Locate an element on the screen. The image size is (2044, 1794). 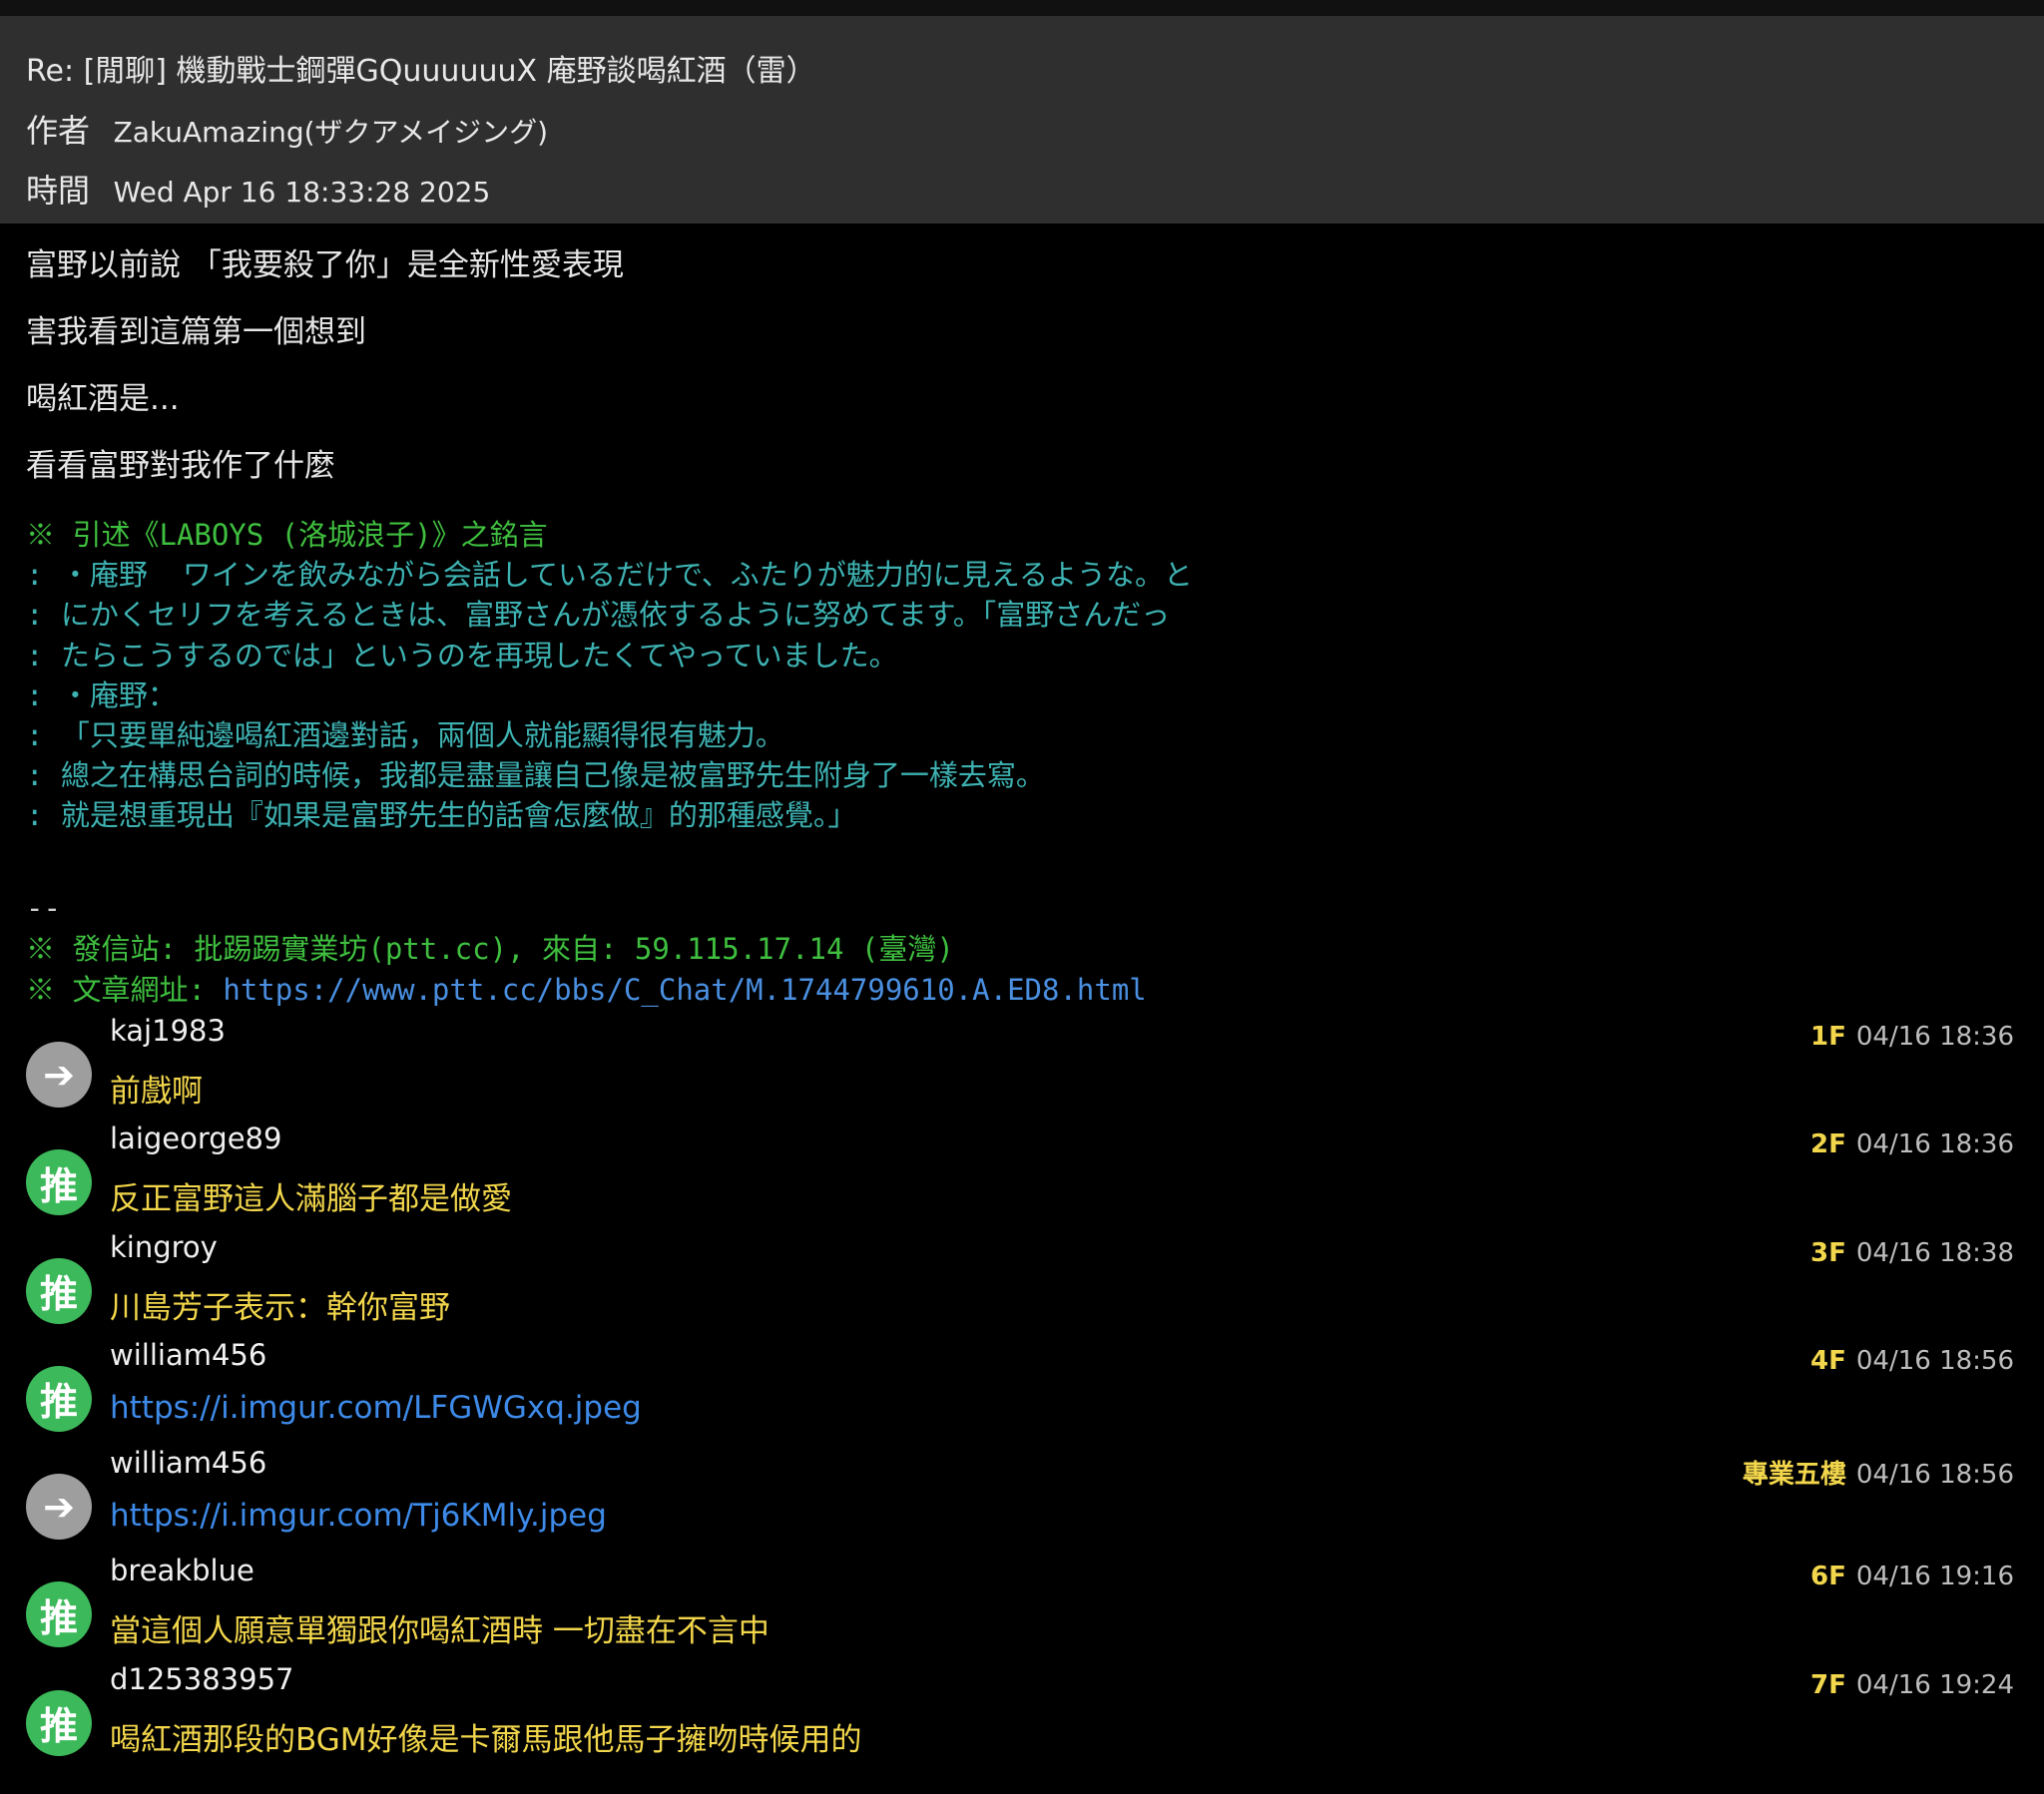
comment-meta: 2F 04/16 18:36 is located at coordinates (1912, 1144).